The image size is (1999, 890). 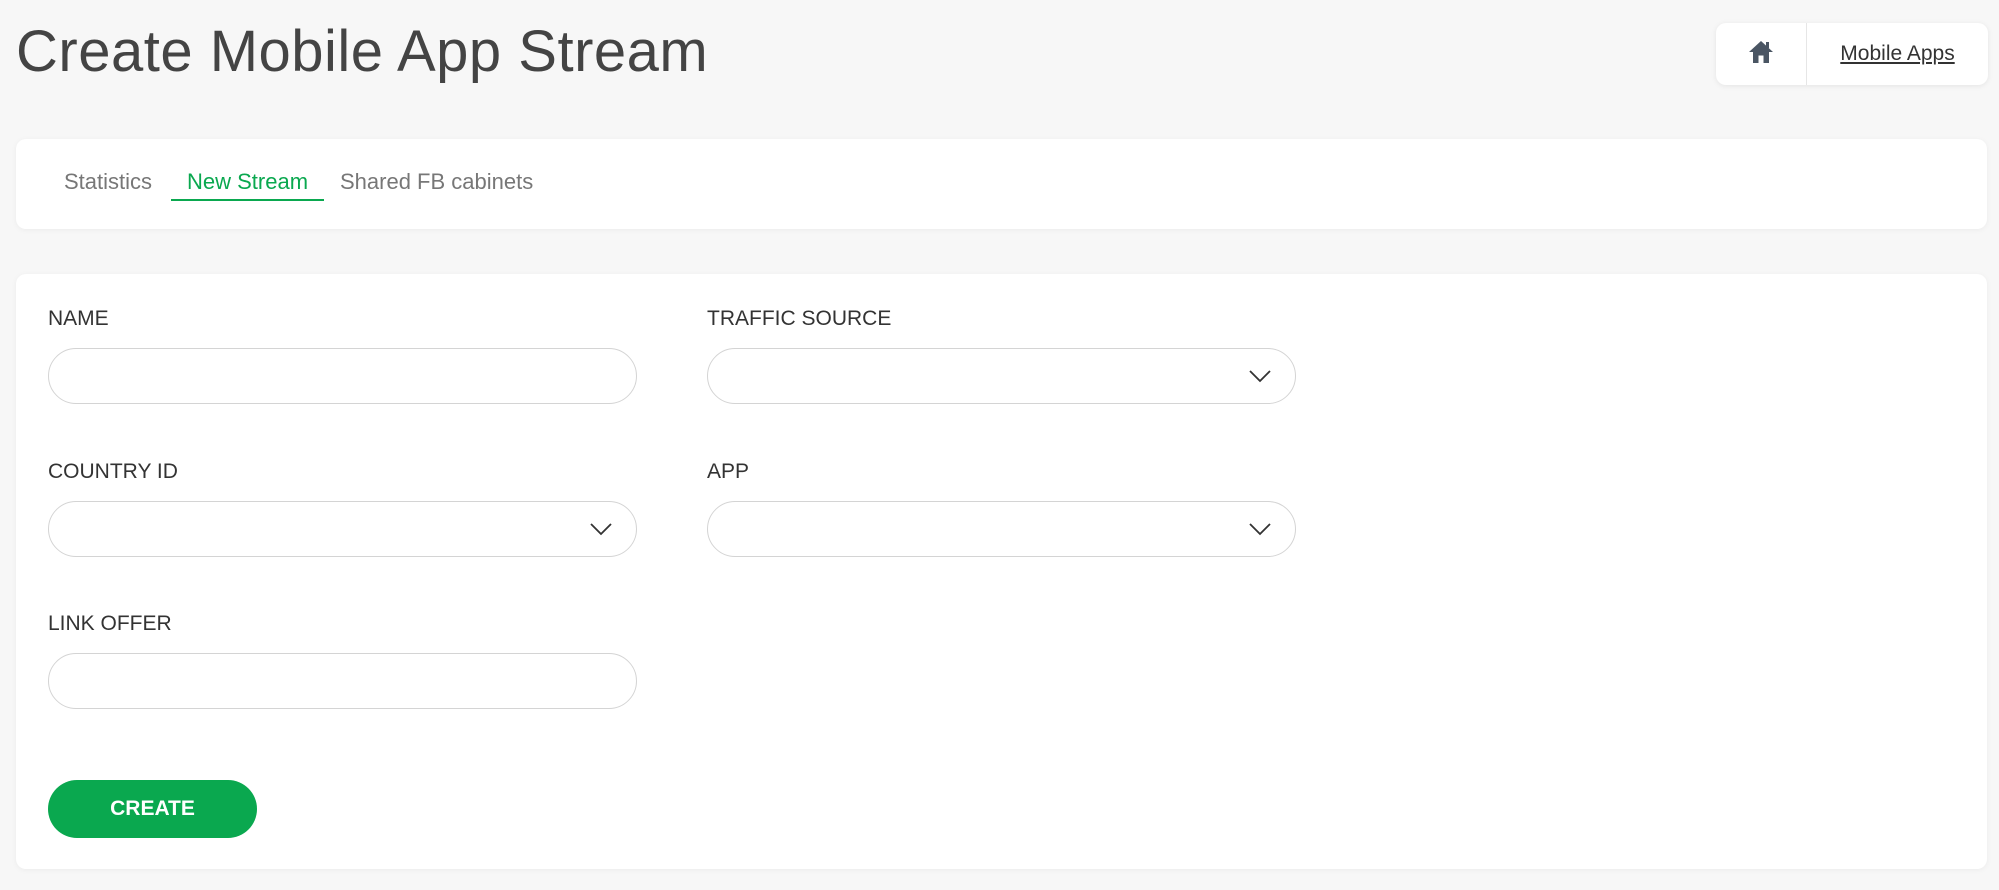 What do you see at coordinates (108, 184) in the screenshot?
I see `tab-statistics: Statistics` at bounding box center [108, 184].